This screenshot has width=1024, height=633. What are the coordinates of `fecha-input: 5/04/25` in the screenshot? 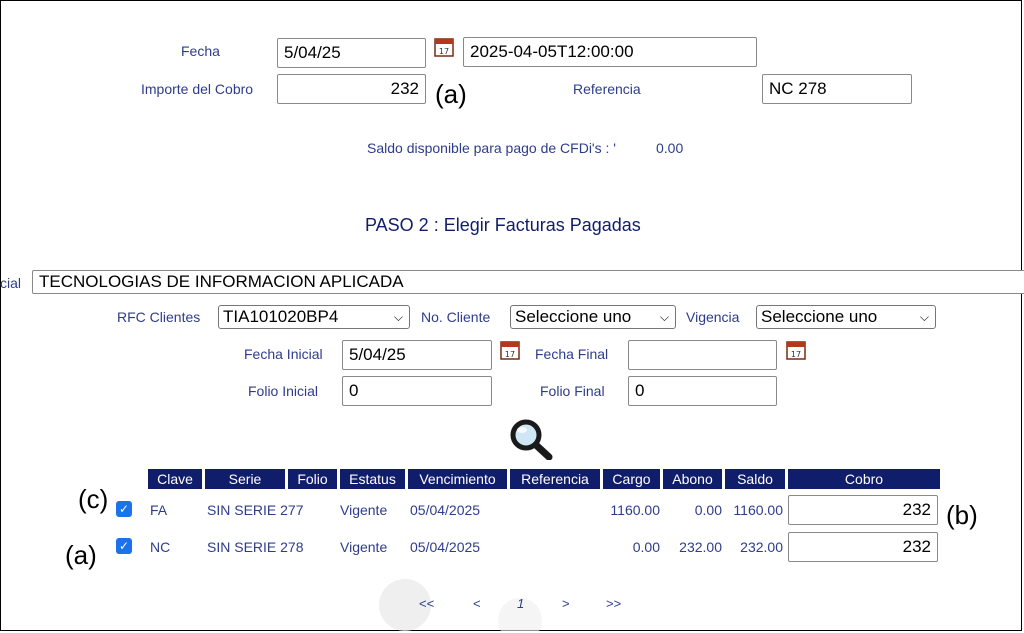 It's located at (351, 53).